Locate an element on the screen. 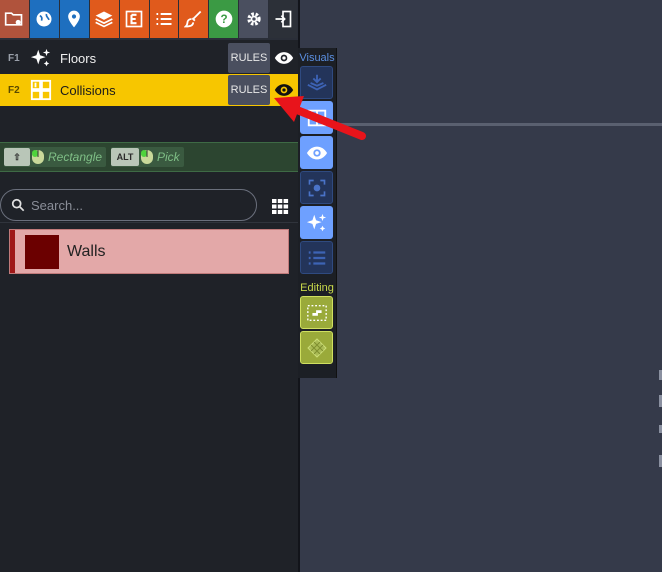  location-button is located at coordinates (74, 19).